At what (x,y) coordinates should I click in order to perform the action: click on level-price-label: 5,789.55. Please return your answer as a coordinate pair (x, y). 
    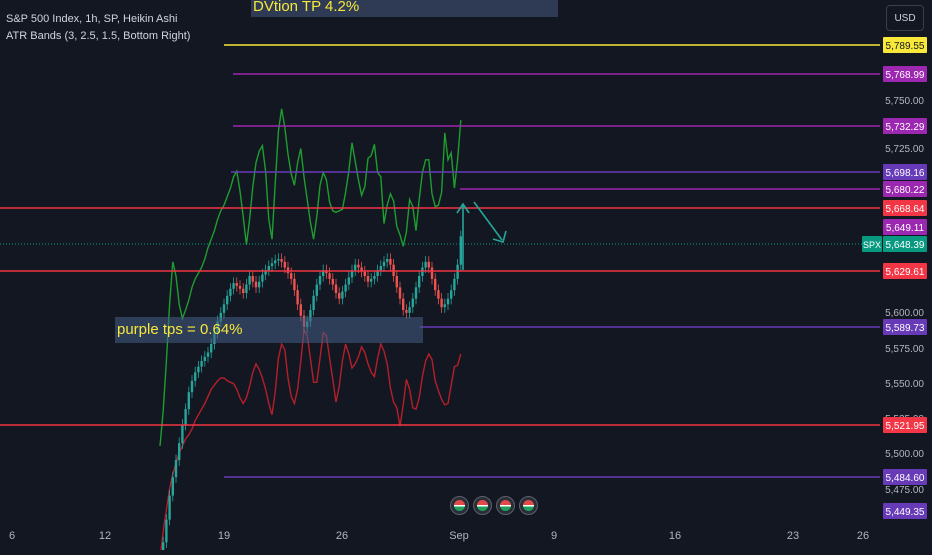
    Looking at the image, I should click on (905, 46).